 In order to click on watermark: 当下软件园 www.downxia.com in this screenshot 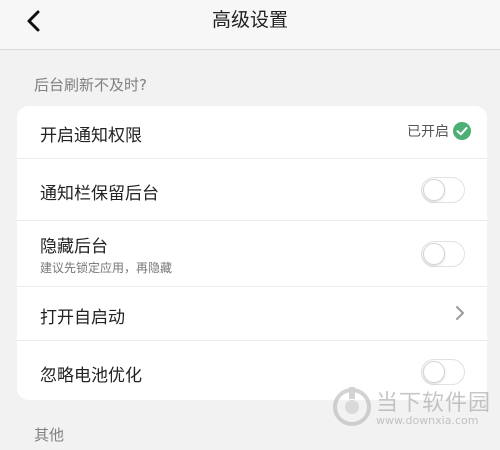, I will do `click(412, 407)`.